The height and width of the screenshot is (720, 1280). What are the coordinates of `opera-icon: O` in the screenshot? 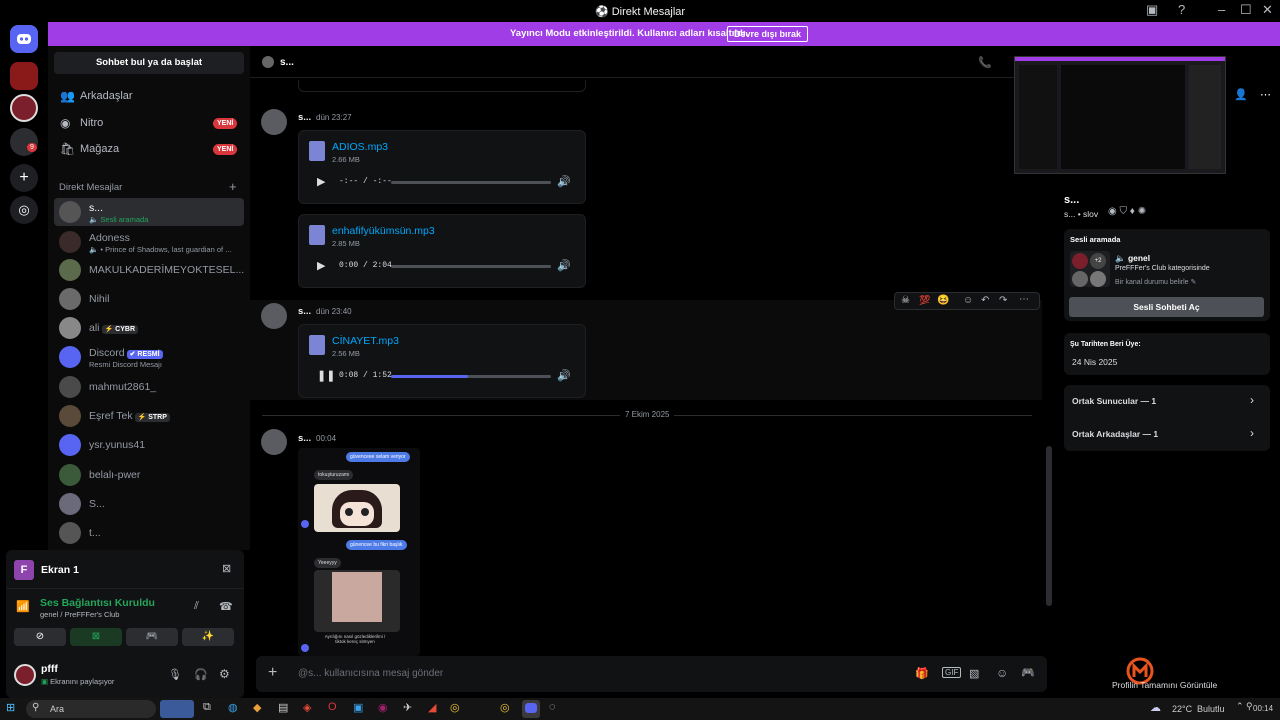 It's located at (332, 707).